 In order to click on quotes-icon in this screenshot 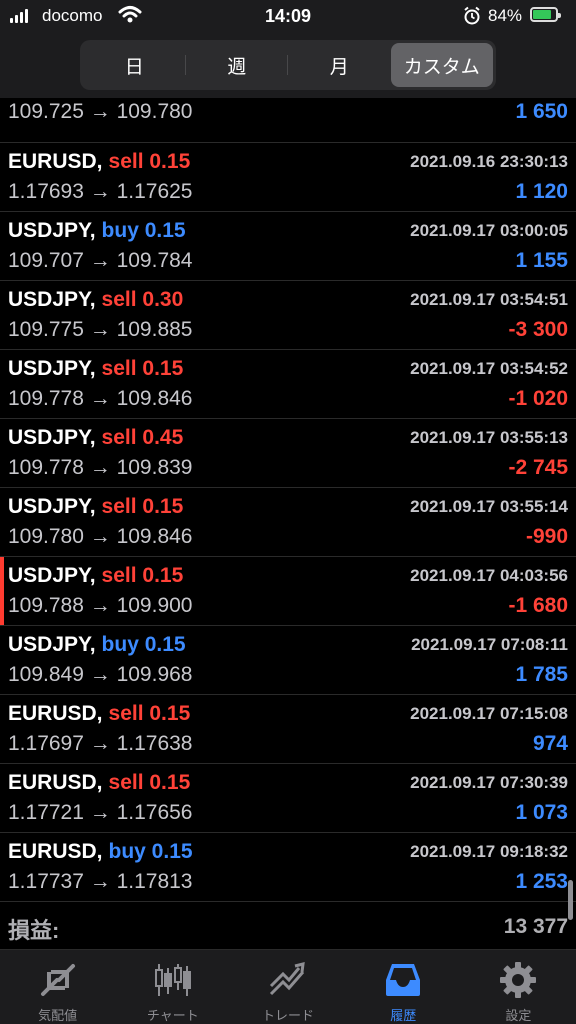, I will do `click(57, 980)`.